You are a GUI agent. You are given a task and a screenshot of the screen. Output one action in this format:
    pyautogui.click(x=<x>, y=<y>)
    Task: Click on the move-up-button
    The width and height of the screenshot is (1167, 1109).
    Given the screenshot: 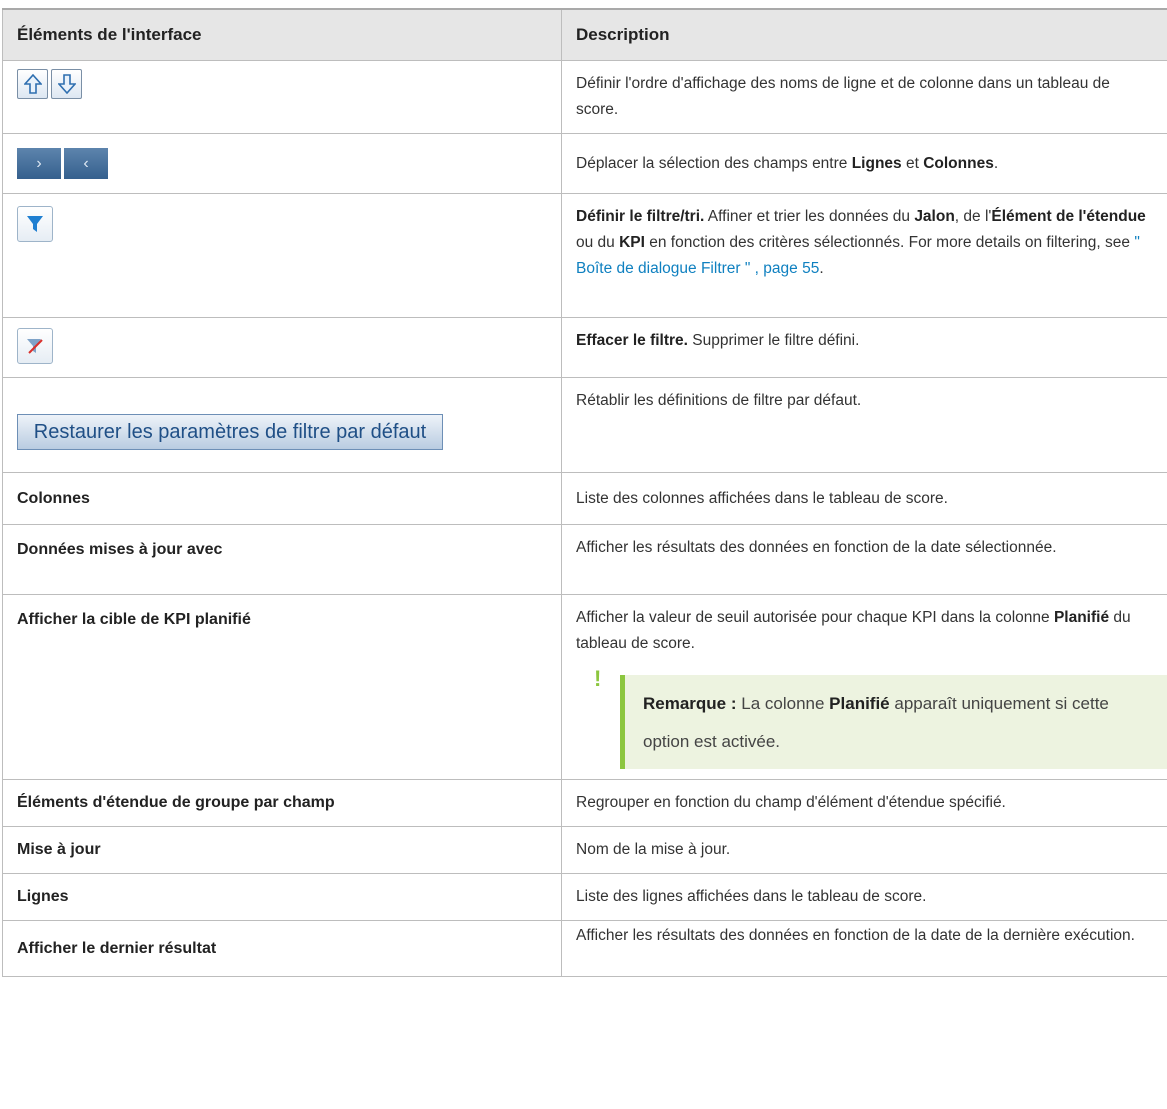 What is the action you would take?
    pyautogui.click(x=32, y=84)
    